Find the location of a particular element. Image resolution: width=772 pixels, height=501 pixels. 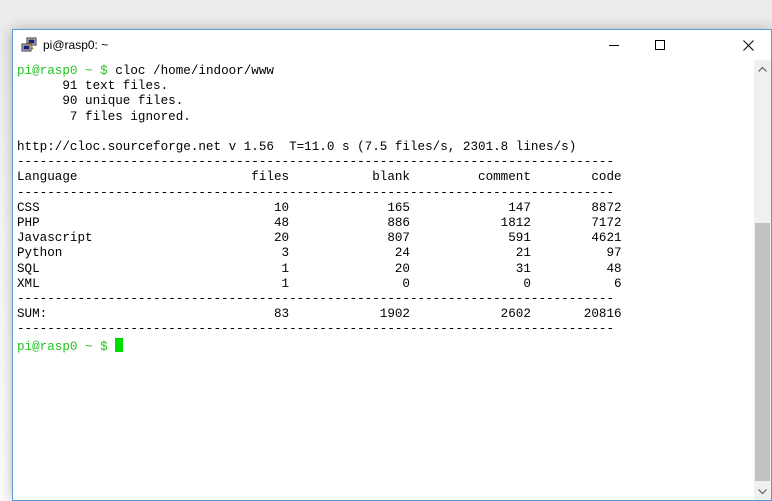

maximize-icon is located at coordinates (660, 45).